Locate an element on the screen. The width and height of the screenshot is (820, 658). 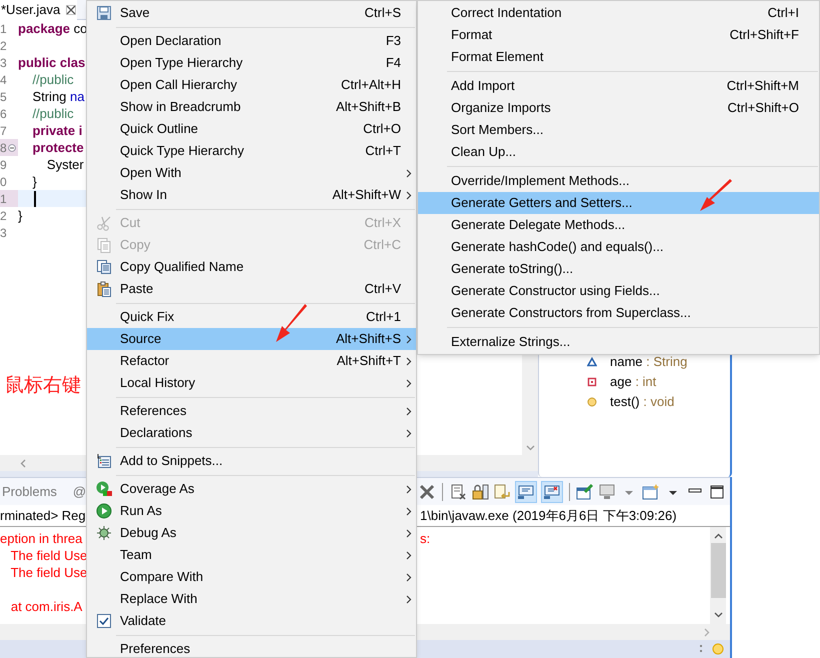
shortcut-text: F4 is located at coordinates (393, 63).